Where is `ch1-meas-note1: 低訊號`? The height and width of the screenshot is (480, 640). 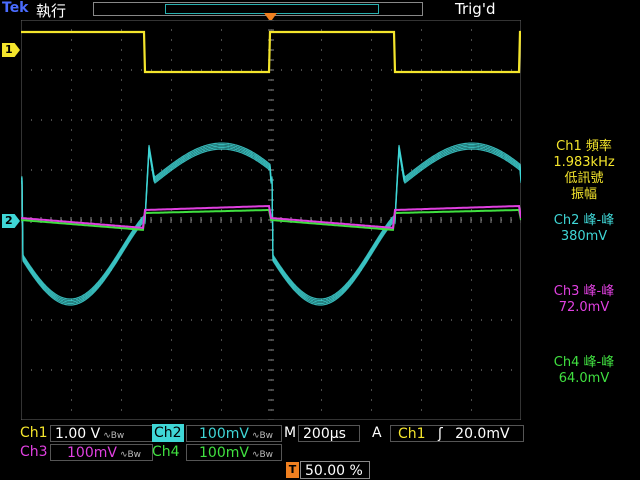
ch1-meas-note1: 低訊號 is located at coordinates (584, 178).